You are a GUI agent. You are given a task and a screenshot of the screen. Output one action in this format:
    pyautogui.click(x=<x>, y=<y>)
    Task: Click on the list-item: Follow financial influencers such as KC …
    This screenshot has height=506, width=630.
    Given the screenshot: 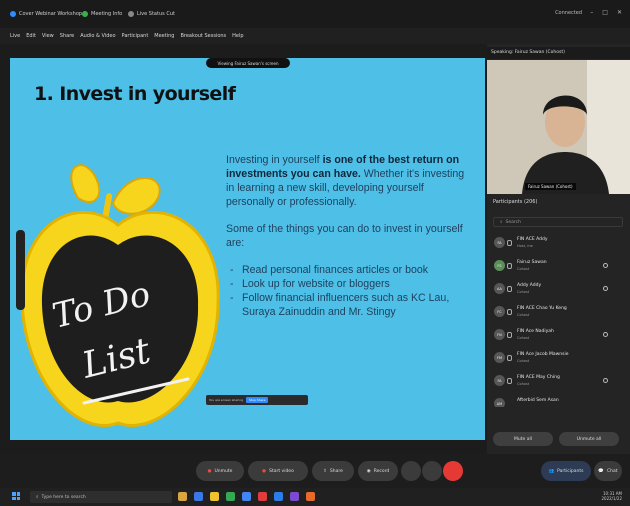 What is the action you would take?
    pyautogui.click(x=350, y=305)
    